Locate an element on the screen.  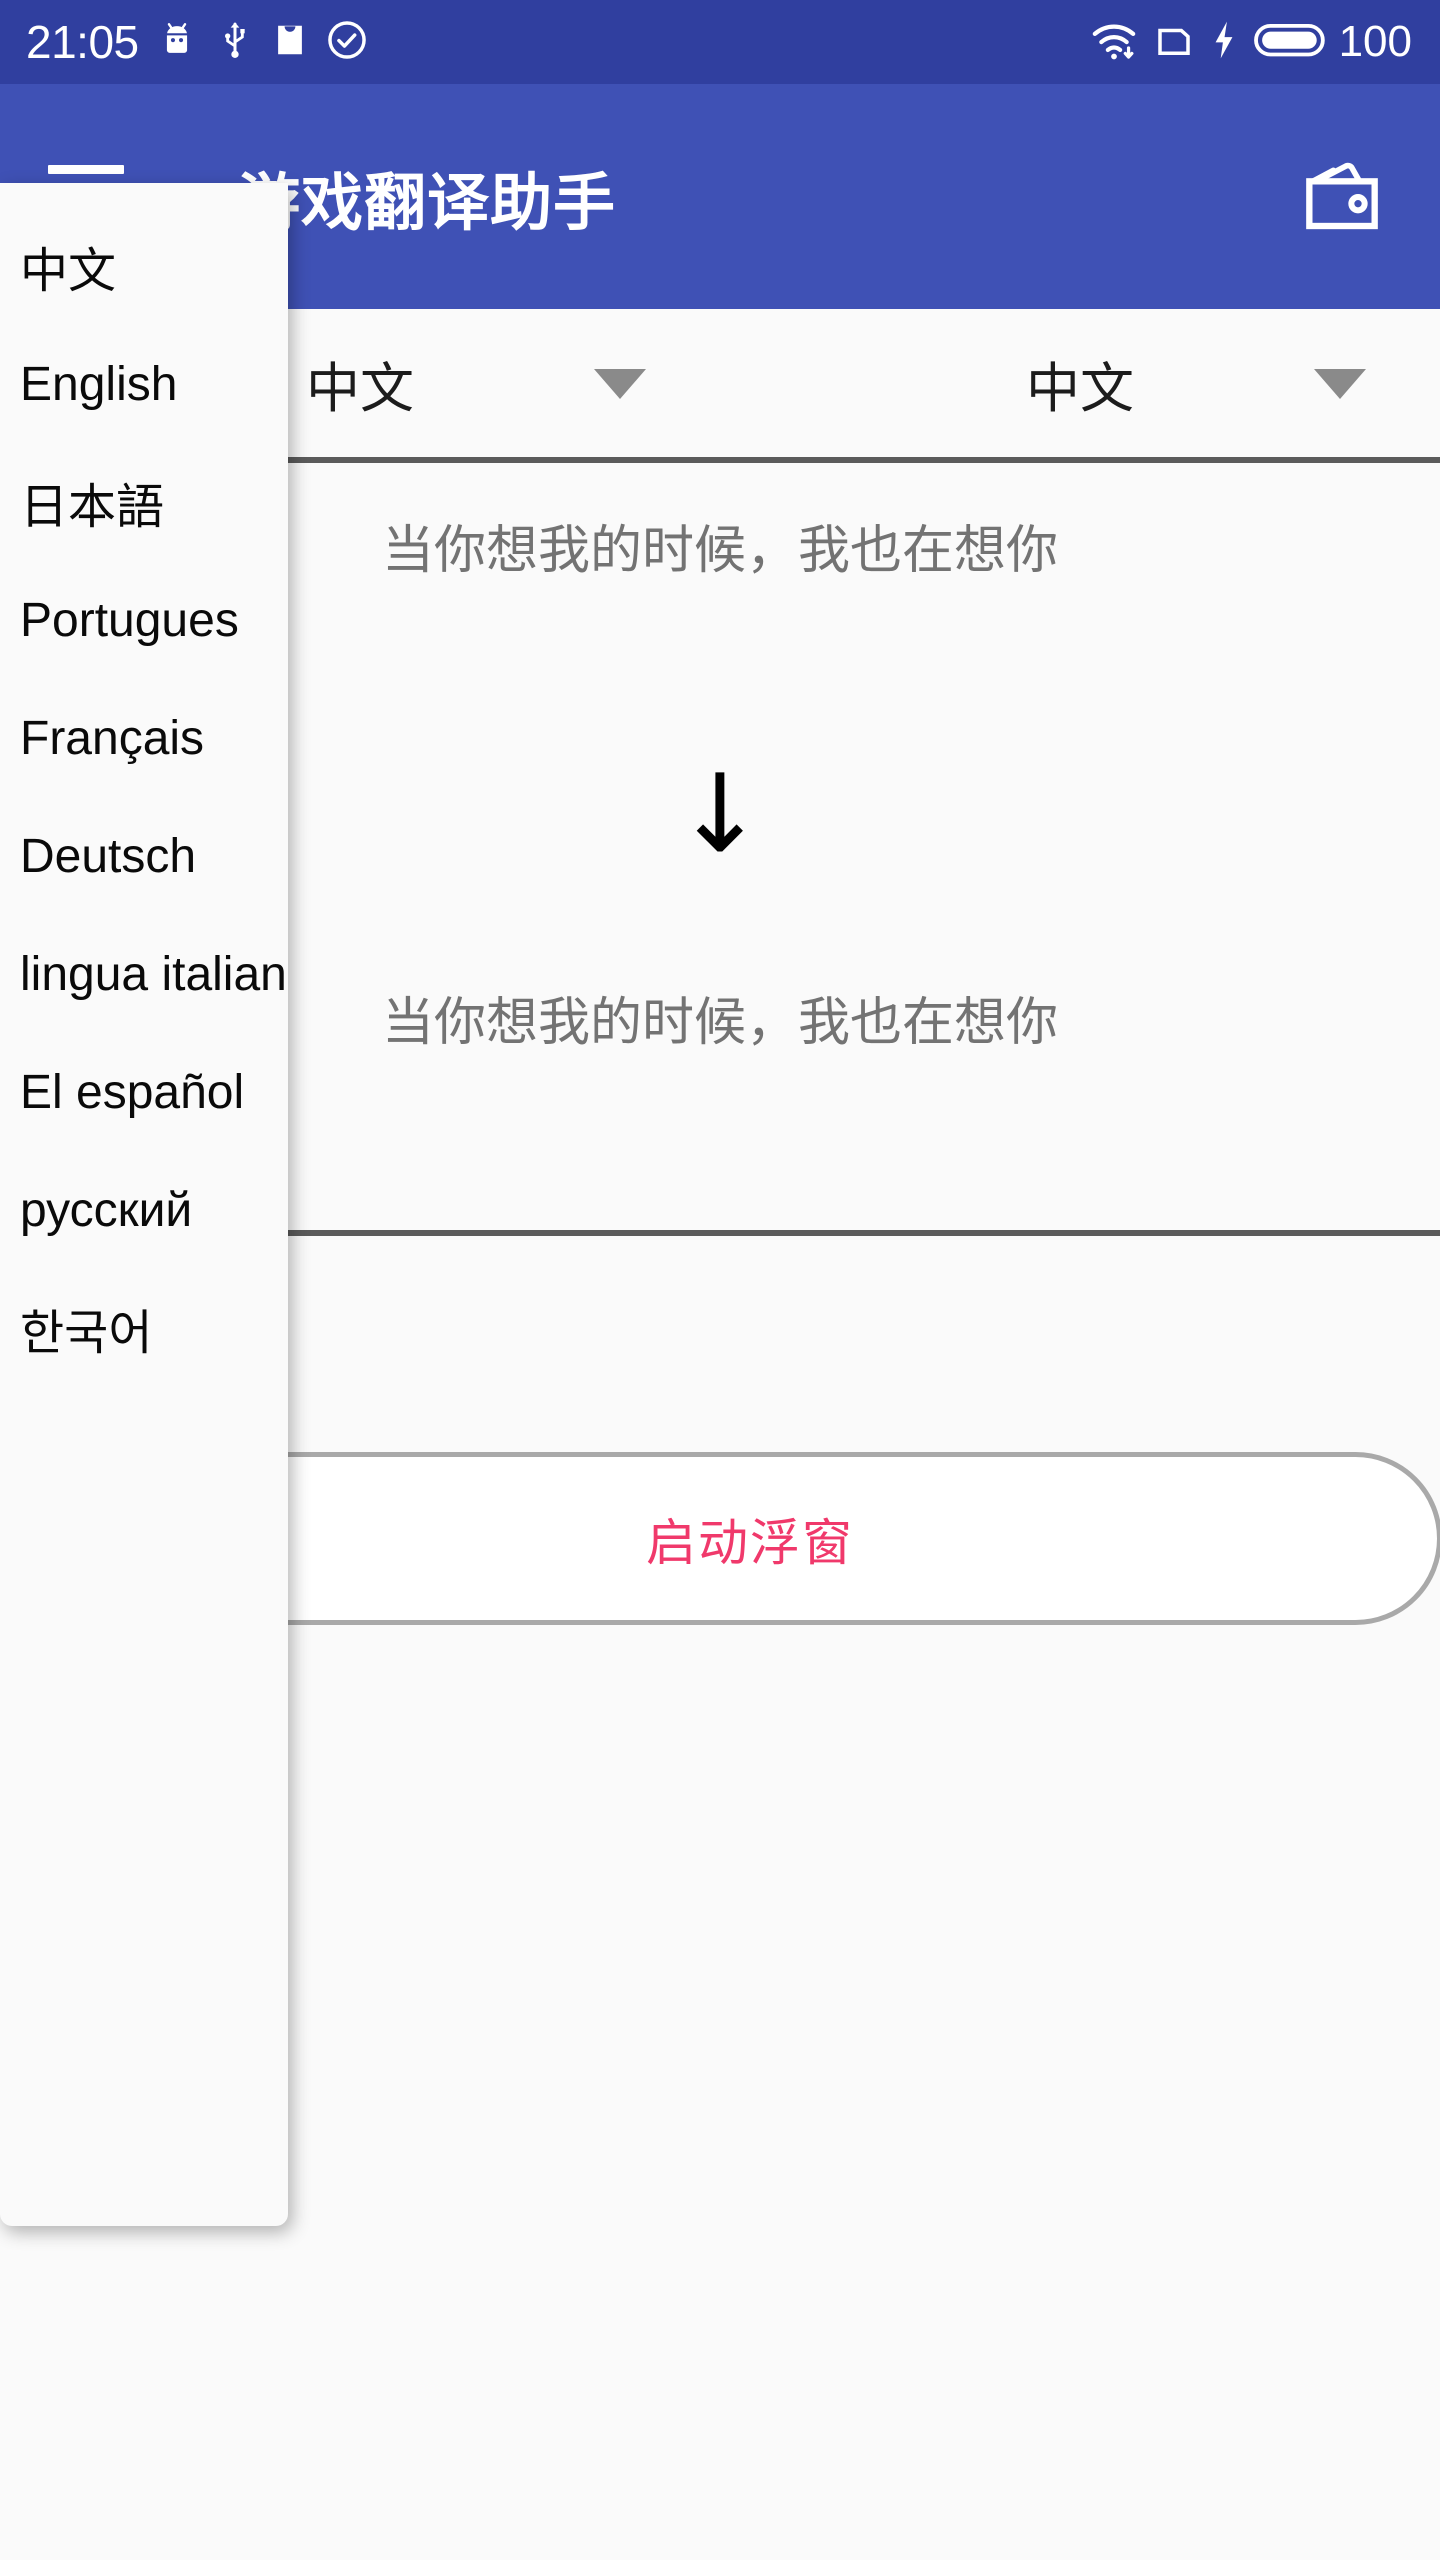
sim-card-icon is located at coordinates (1174, 42).